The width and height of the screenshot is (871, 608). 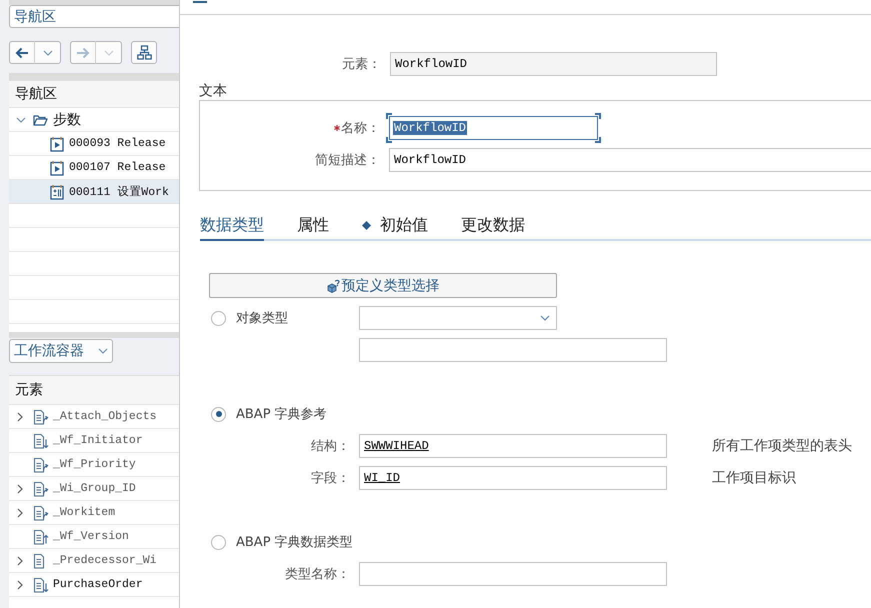 What do you see at coordinates (40, 120) in the screenshot?
I see `folder-icon` at bounding box center [40, 120].